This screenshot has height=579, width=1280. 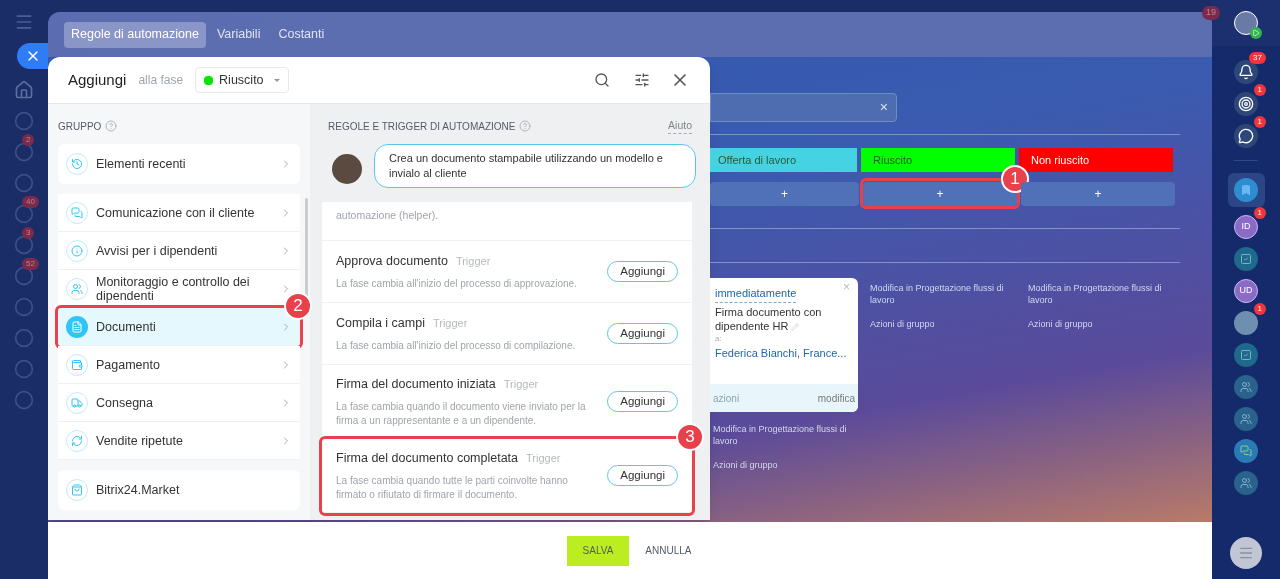 What do you see at coordinates (77, 440) in the screenshot?
I see `refresh-icon` at bounding box center [77, 440].